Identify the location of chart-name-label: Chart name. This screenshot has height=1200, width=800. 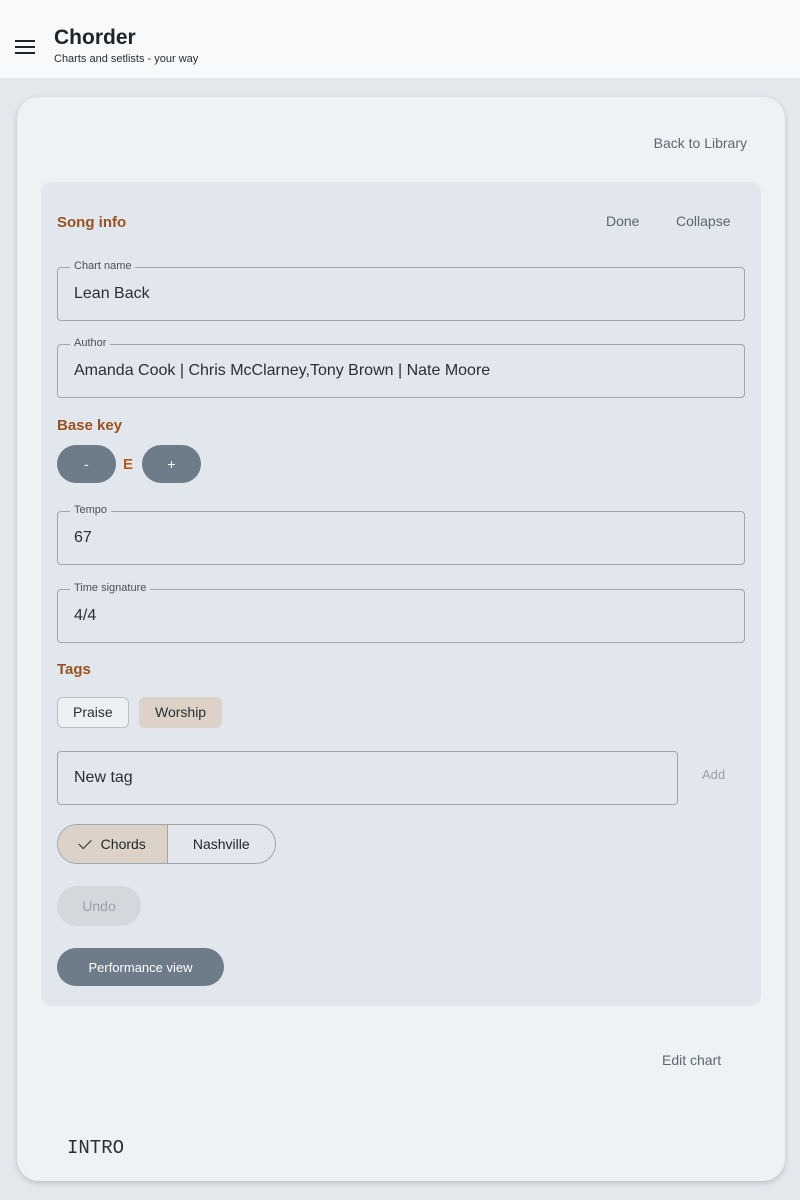
(103, 266).